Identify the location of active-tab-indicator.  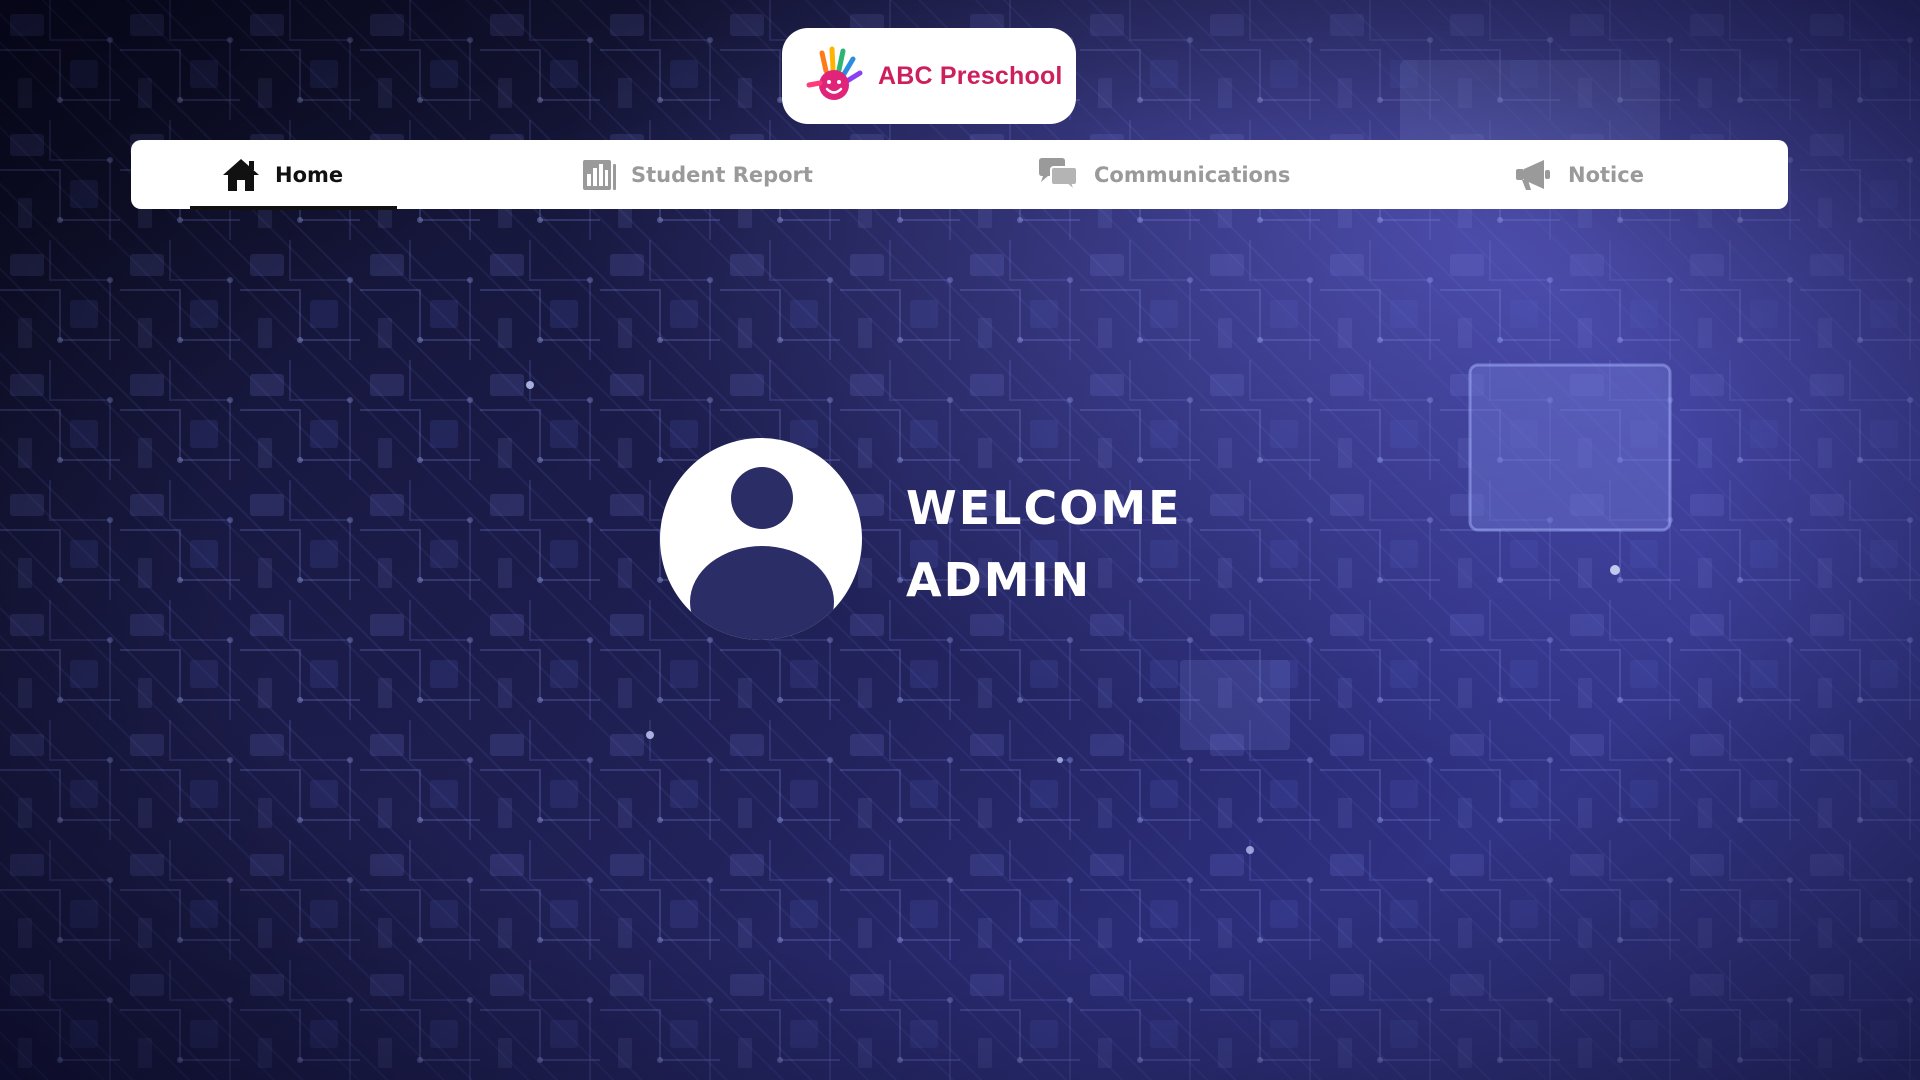
(293, 208).